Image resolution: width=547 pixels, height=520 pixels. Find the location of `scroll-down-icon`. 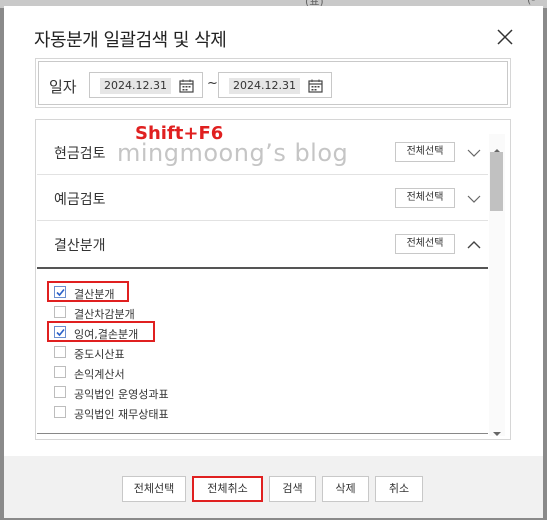

scroll-down-icon is located at coordinates (497, 429).